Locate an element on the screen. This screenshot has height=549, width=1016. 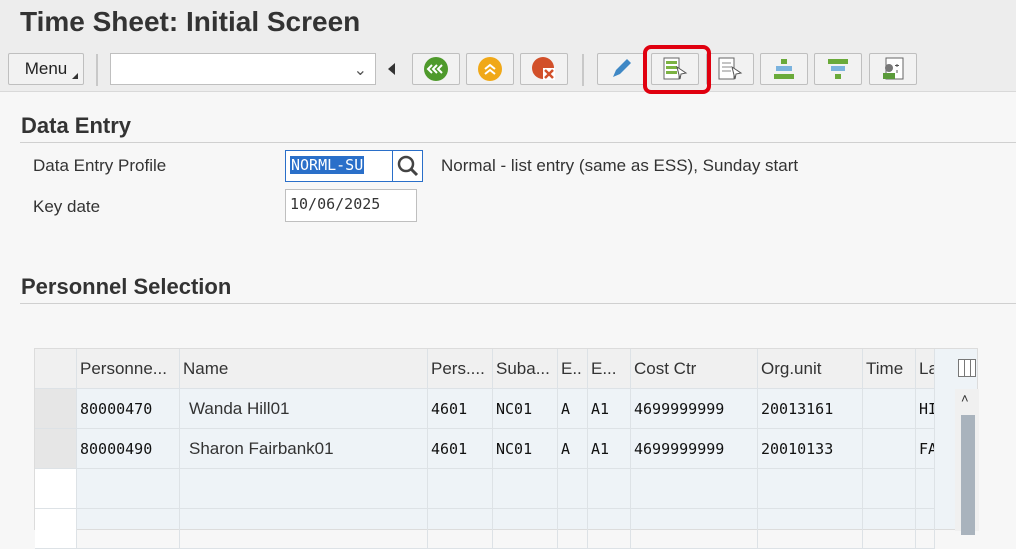
key-date-input: 10/06/2025 is located at coordinates (351, 205).